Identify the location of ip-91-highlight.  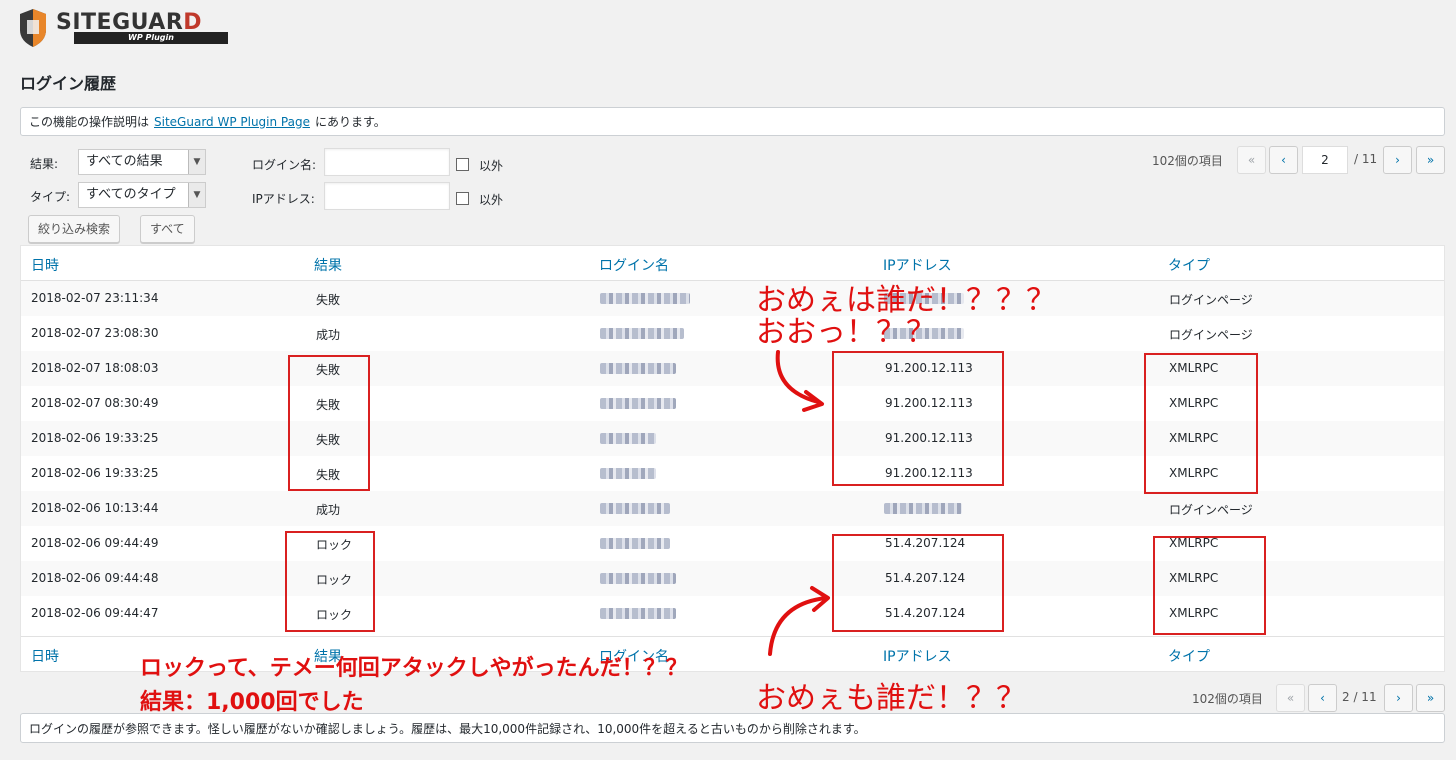
(918, 418).